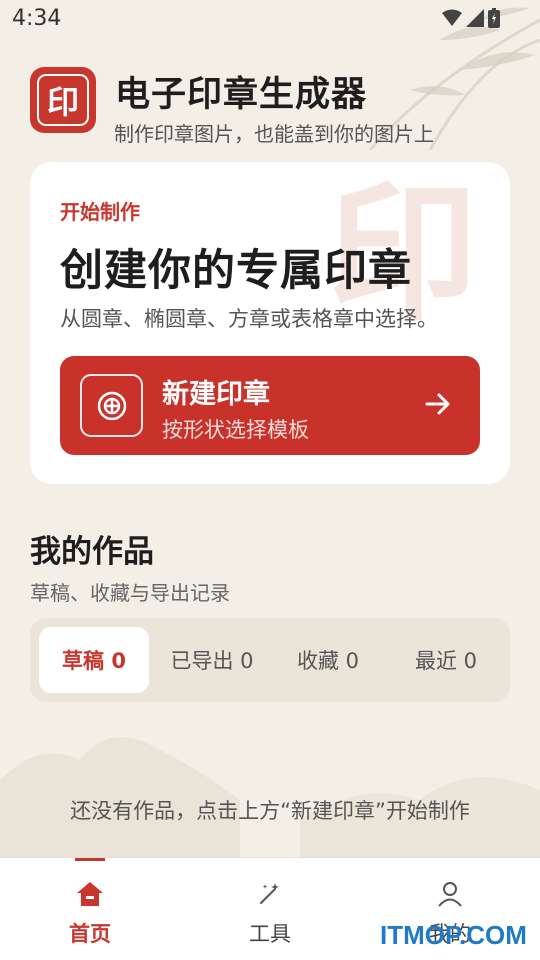 The height and width of the screenshot is (960, 540). What do you see at coordinates (328, 660) in the screenshot?
I see `tab-favorites: 收藏 0` at bounding box center [328, 660].